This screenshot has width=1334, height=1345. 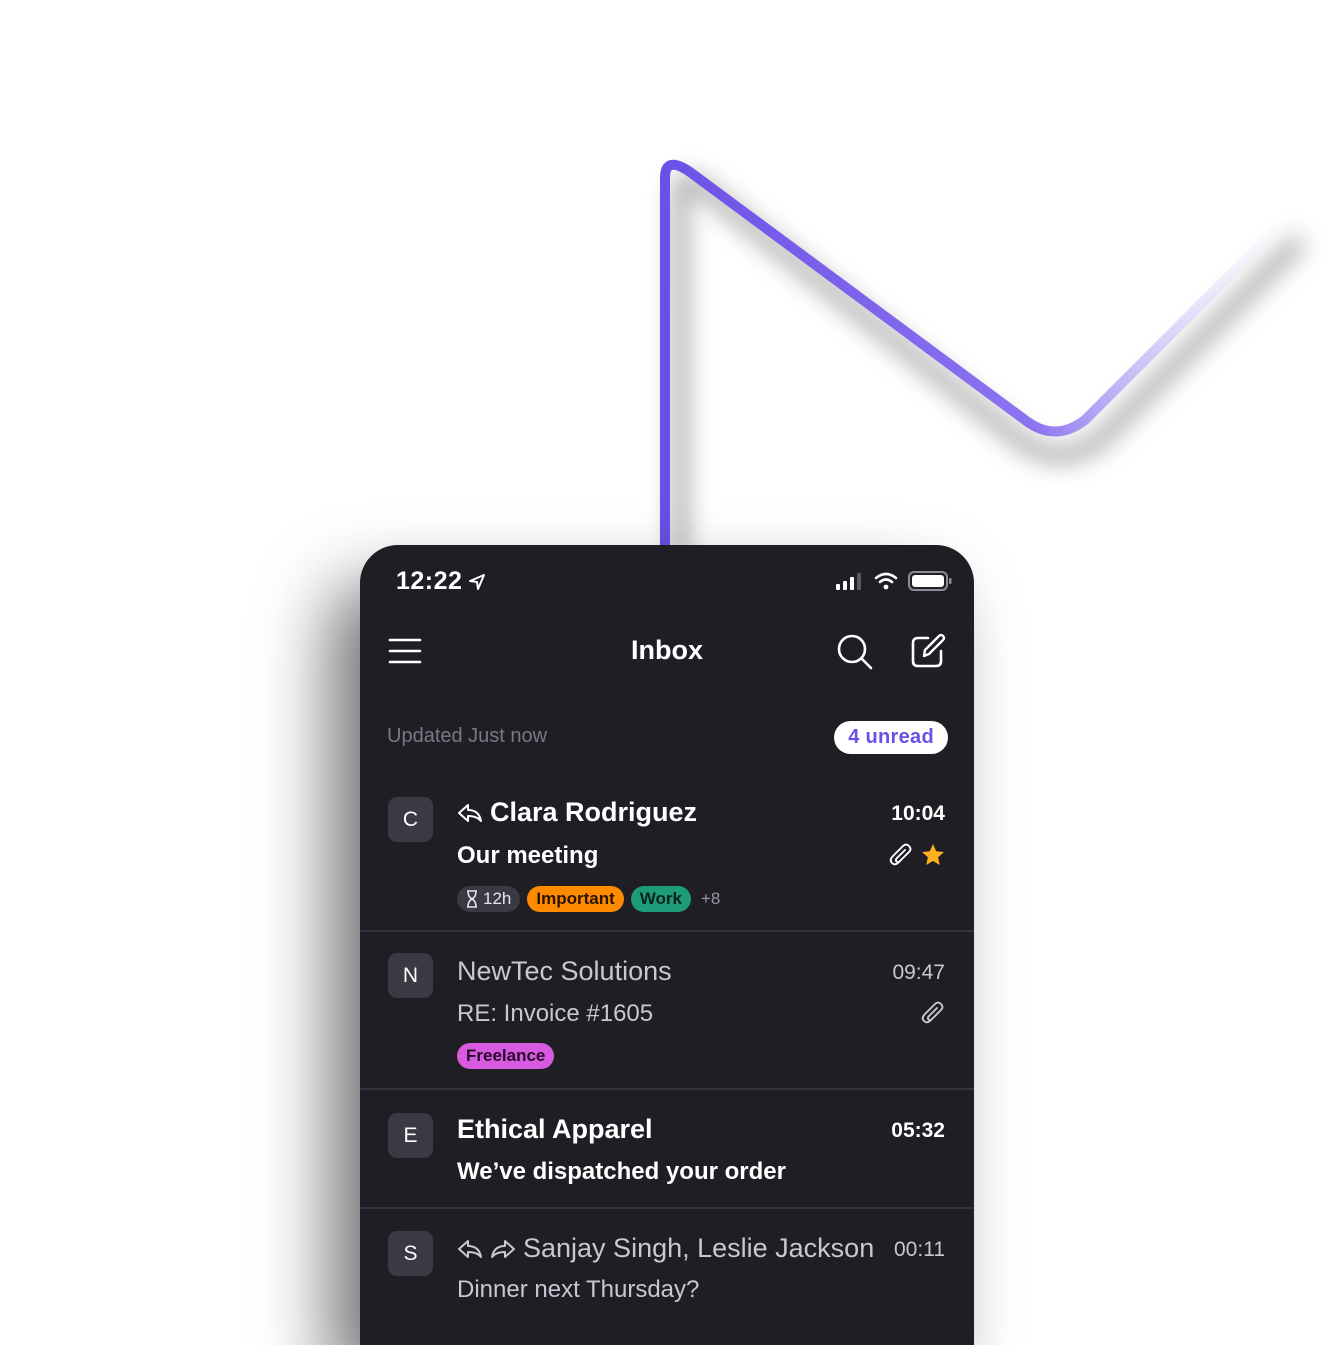 I want to click on message-time: 00:11, so click(x=919, y=1249).